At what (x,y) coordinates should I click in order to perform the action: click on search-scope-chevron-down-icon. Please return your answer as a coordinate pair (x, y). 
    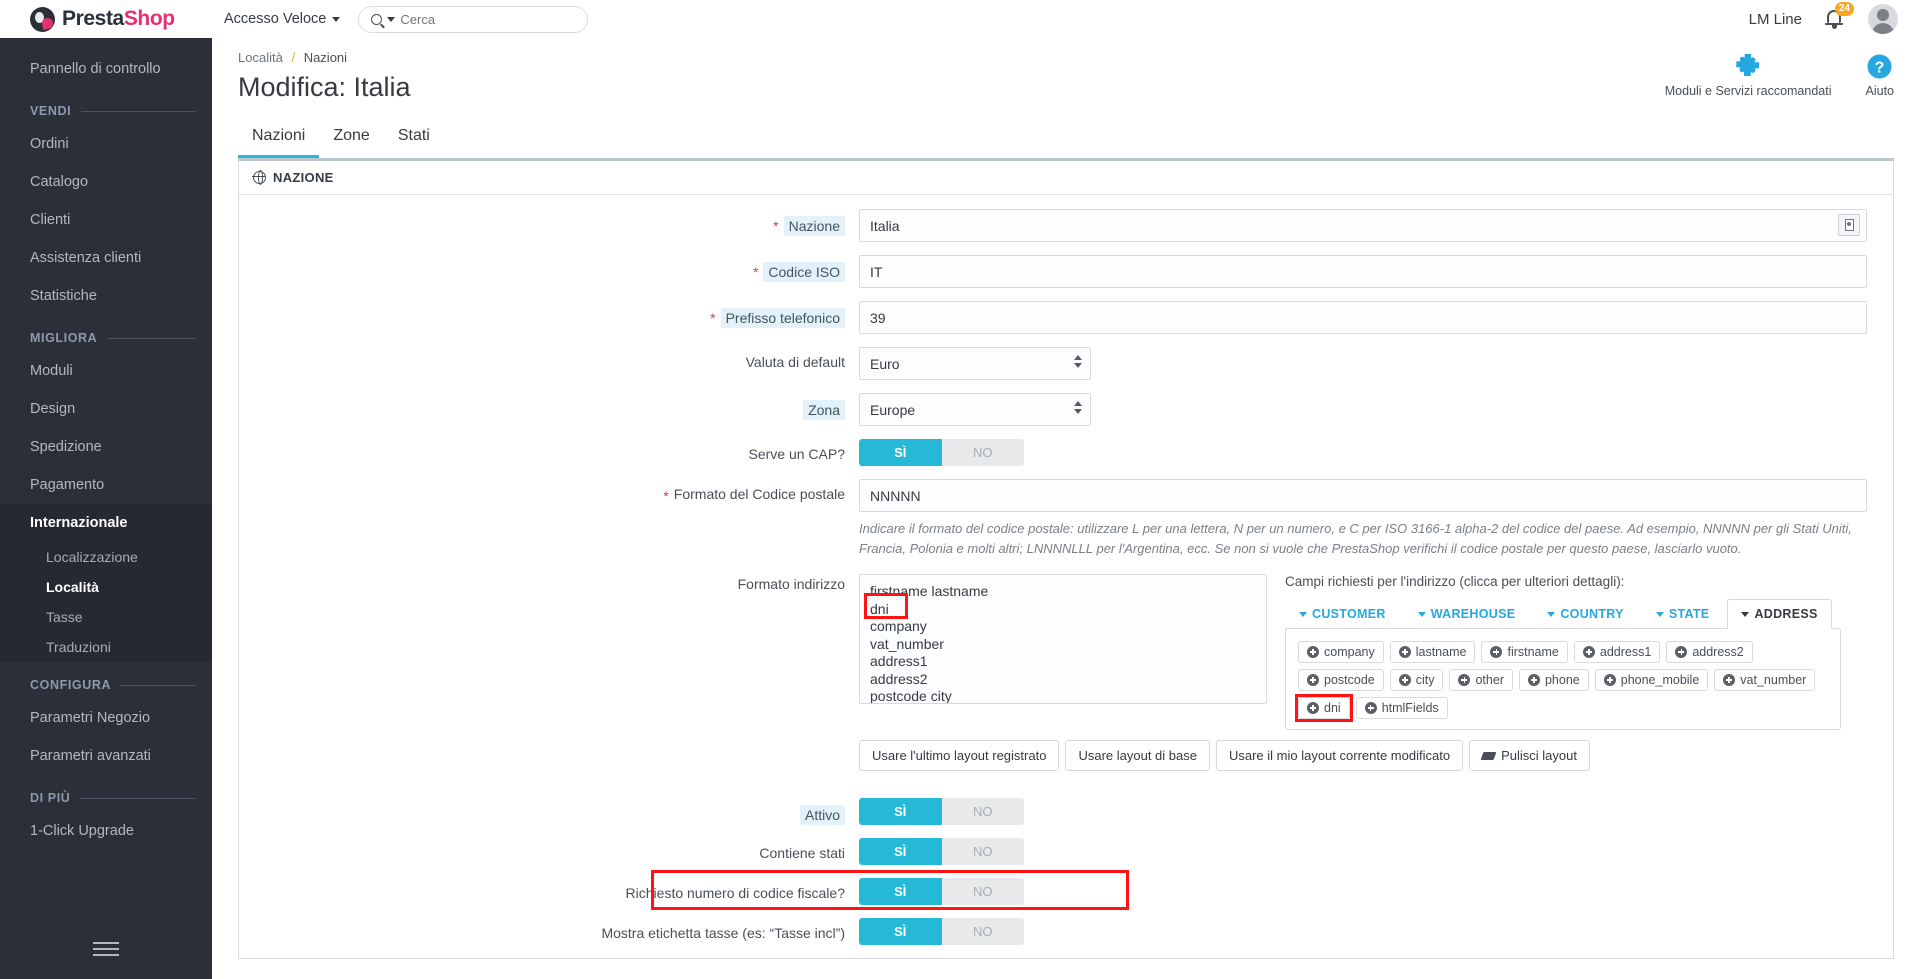
    Looking at the image, I should click on (391, 19).